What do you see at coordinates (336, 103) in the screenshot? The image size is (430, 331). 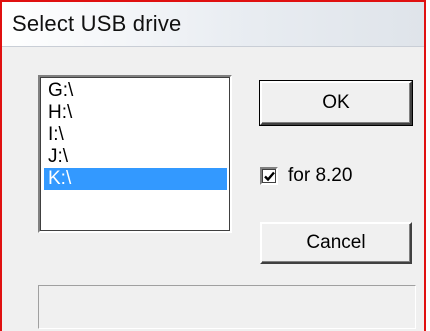 I see `ok-button: OK` at bounding box center [336, 103].